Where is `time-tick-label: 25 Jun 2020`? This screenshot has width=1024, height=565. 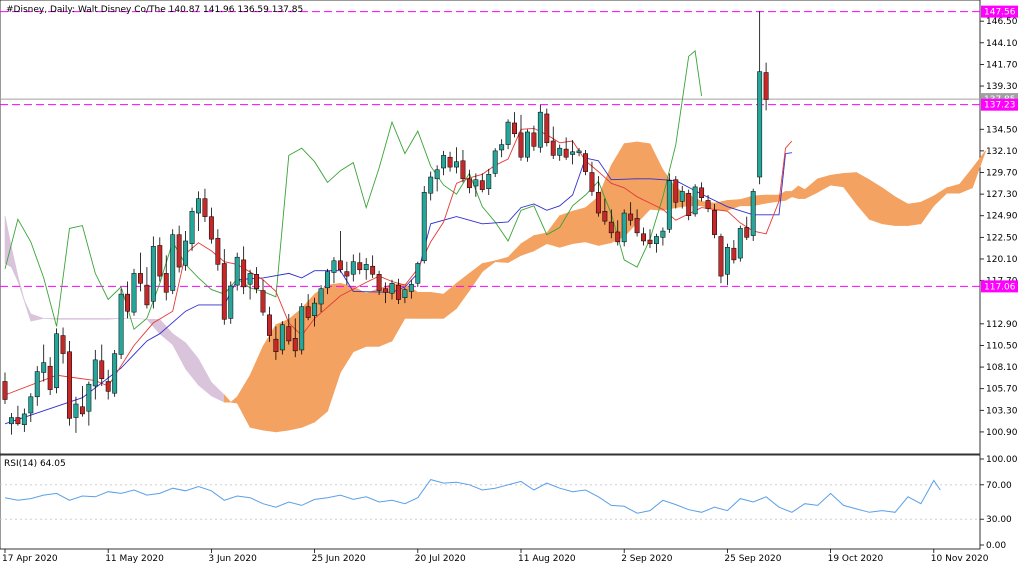
time-tick-label: 25 Jun 2020 is located at coordinates (339, 559).